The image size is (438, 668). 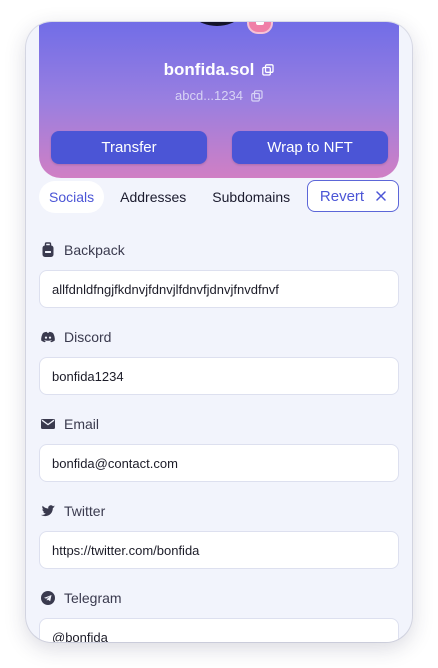 I want to click on transfer-button: Transfer, so click(x=129, y=147).